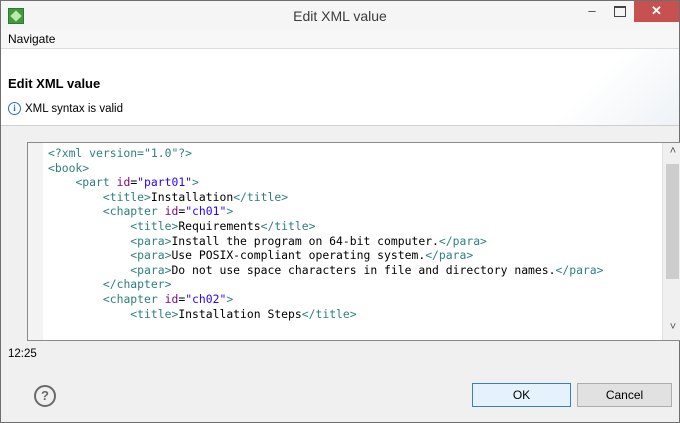 The width and height of the screenshot is (680, 423). I want to click on maximize-icon, so click(620, 11).